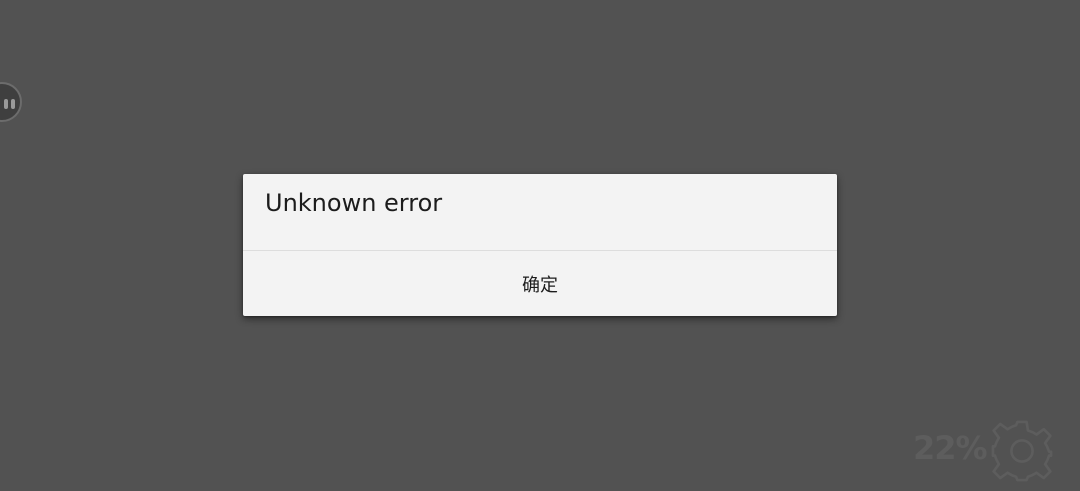 The width and height of the screenshot is (1080, 491). What do you see at coordinates (354, 203) in the screenshot?
I see `dialog-message: Unknown error` at bounding box center [354, 203].